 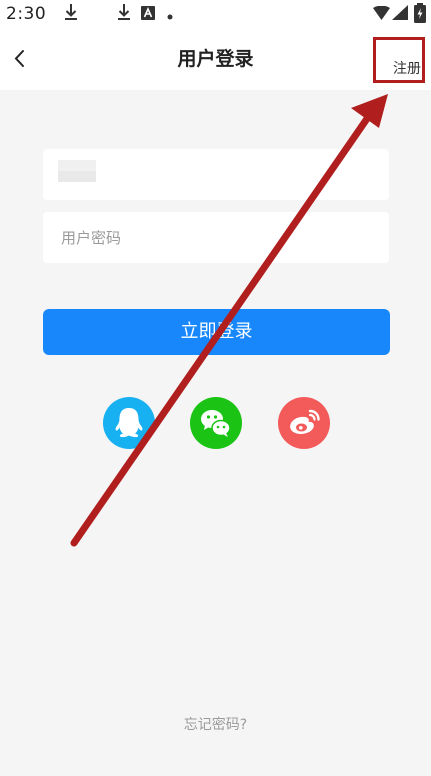 What do you see at coordinates (399, 60) in the screenshot?
I see `register-highlight-box` at bounding box center [399, 60].